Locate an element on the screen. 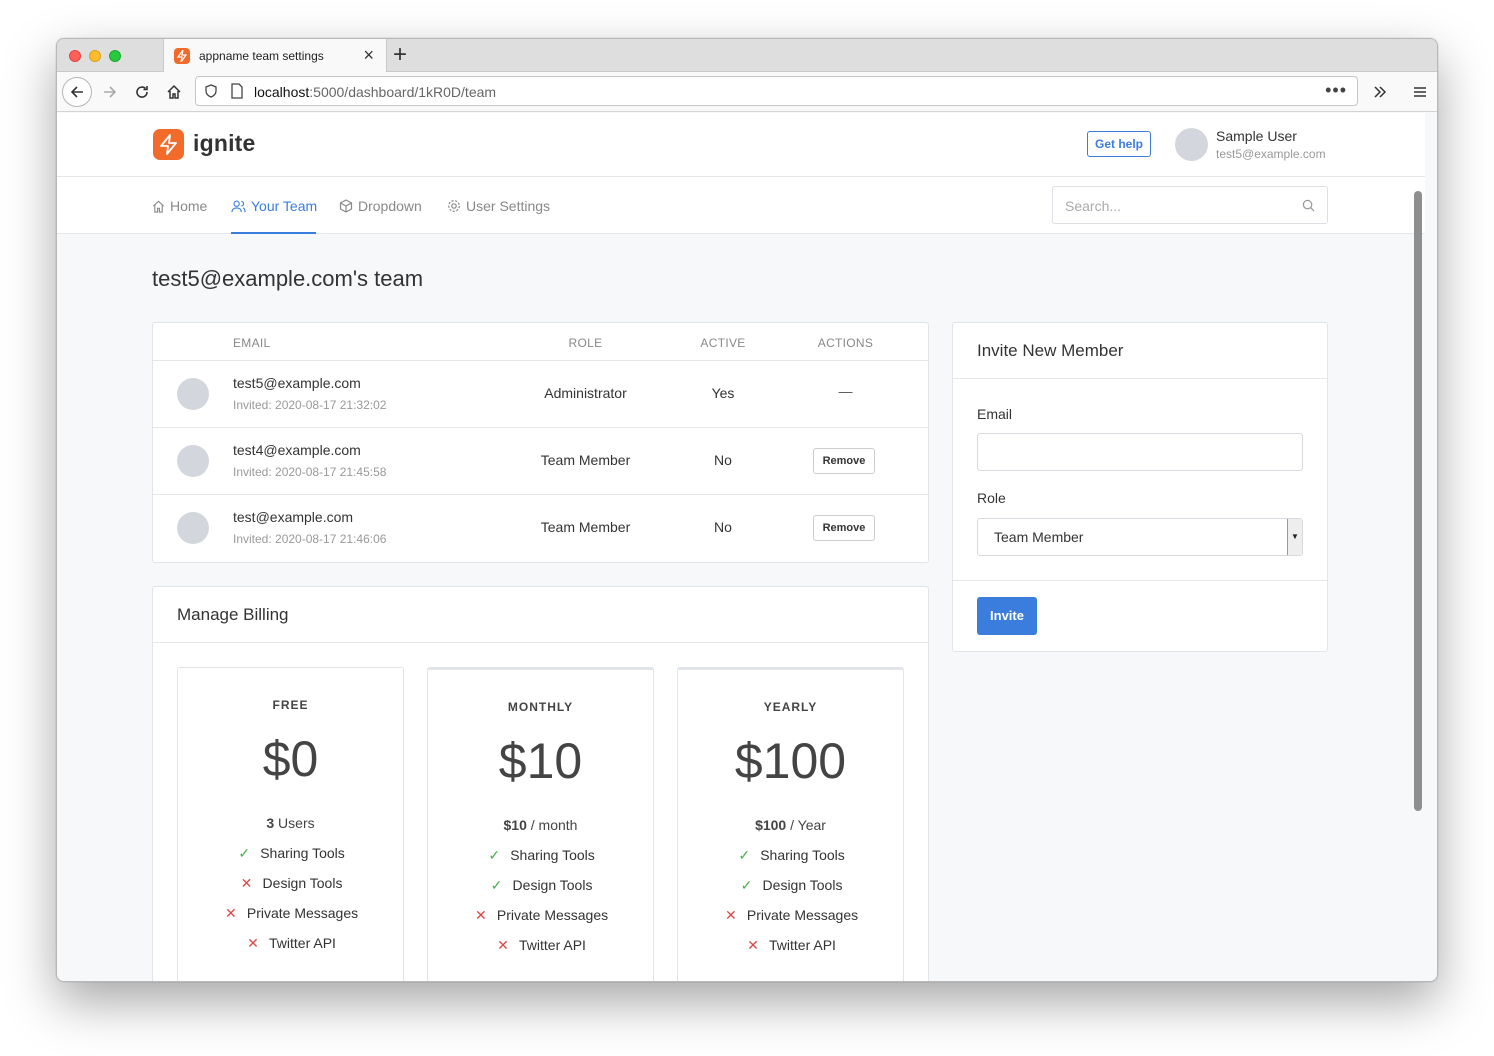 The height and width of the screenshot is (1056, 1494). tab-title: appname team settings is located at coordinates (261, 56).